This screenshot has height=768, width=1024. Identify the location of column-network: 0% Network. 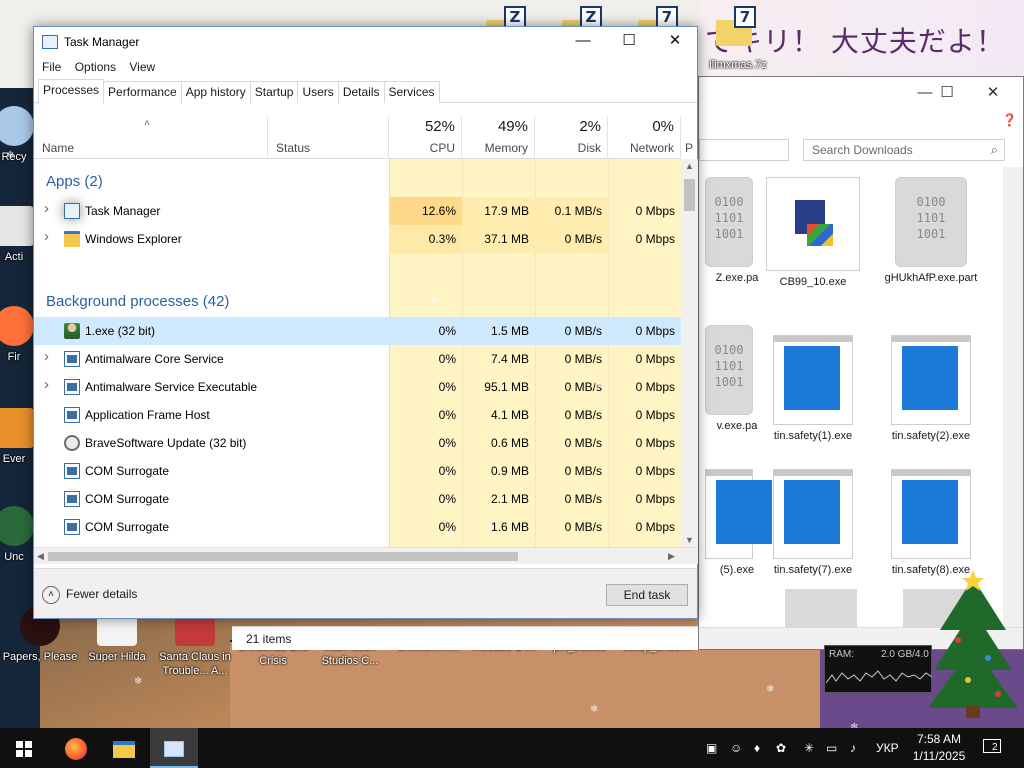
(644, 137).